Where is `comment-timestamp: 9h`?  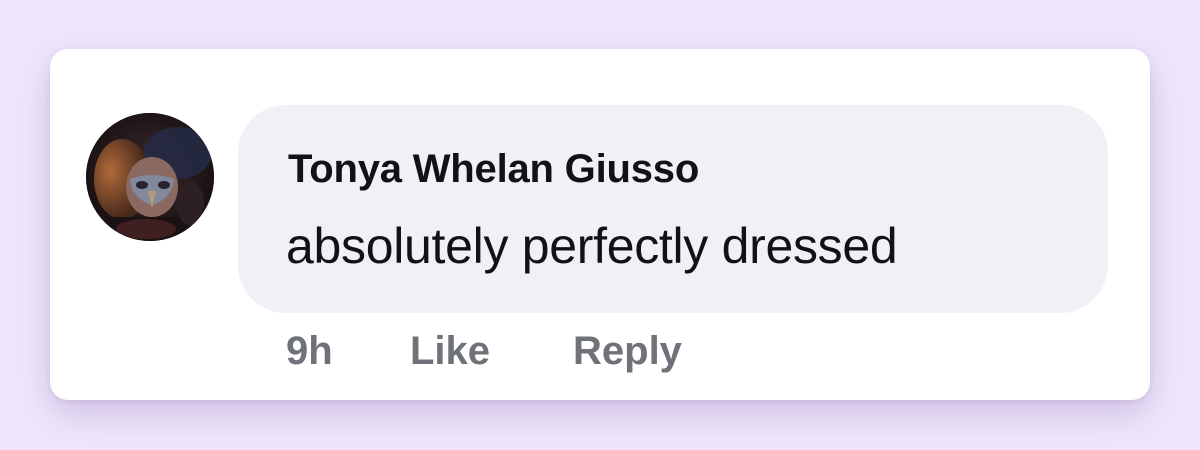 comment-timestamp: 9h is located at coordinates (309, 351).